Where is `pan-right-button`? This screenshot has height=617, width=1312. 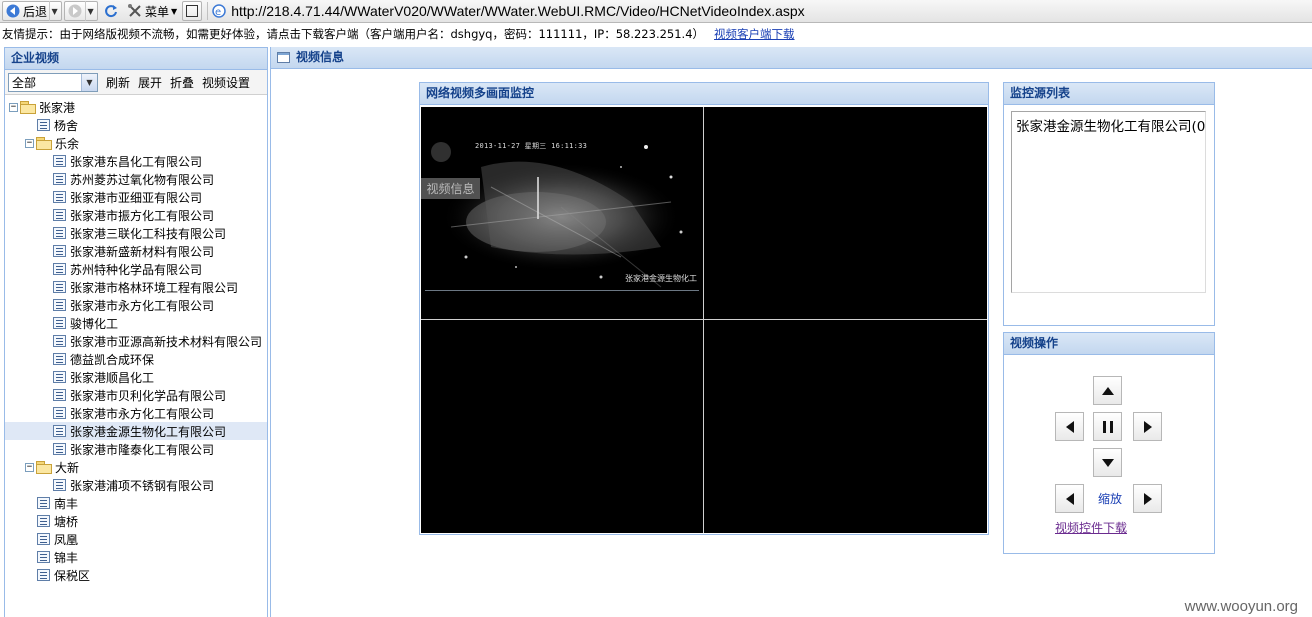 pan-right-button is located at coordinates (1147, 426).